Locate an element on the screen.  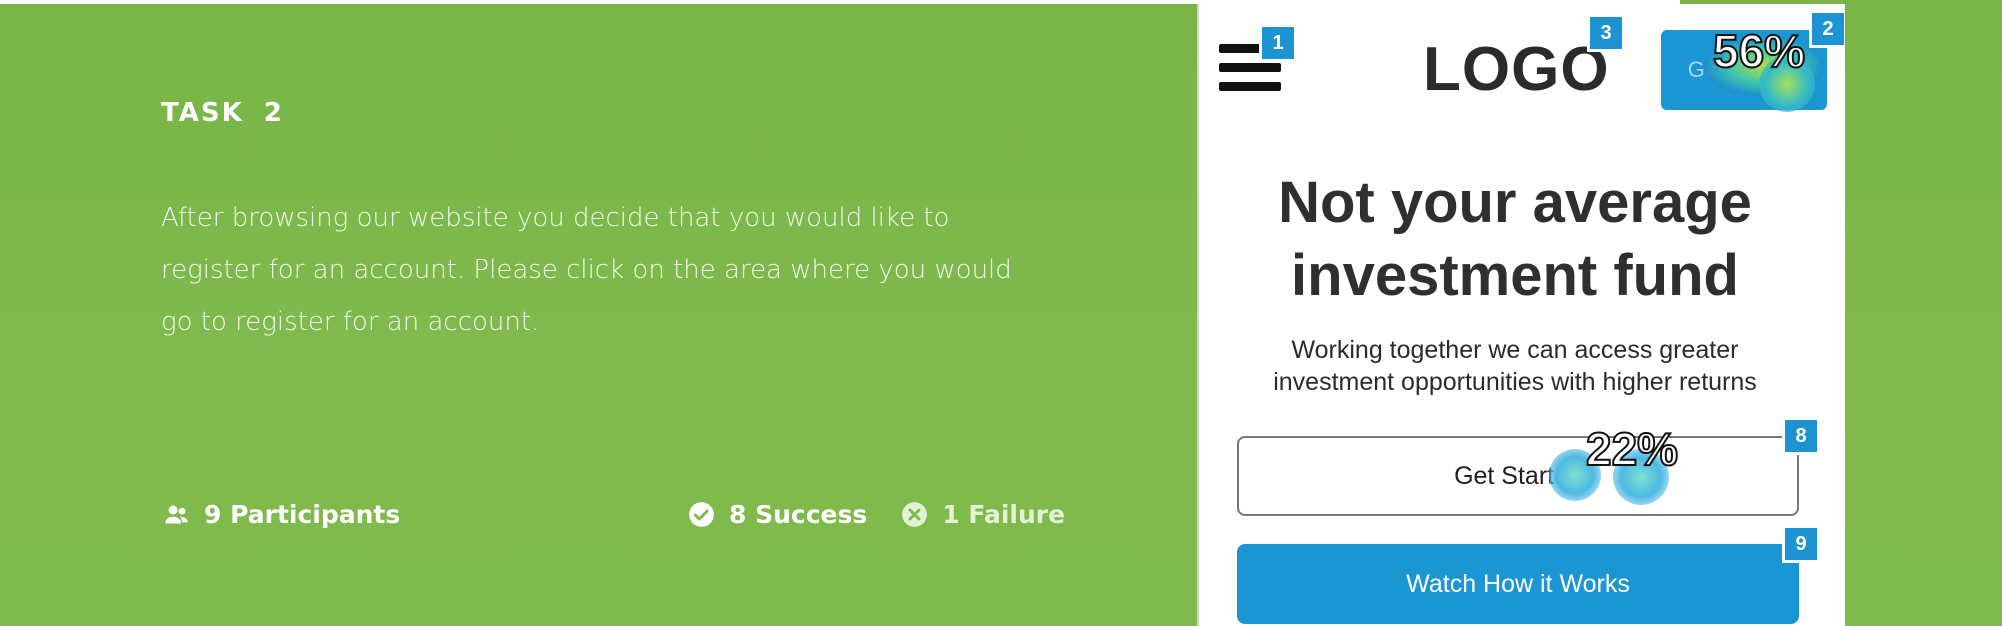
participants-stat: 9 Participants is located at coordinates (281, 514).